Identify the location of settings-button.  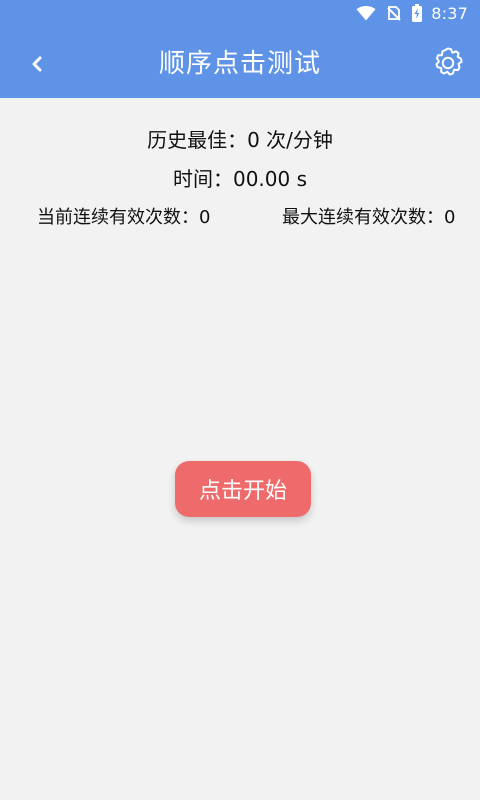
(448, 63).